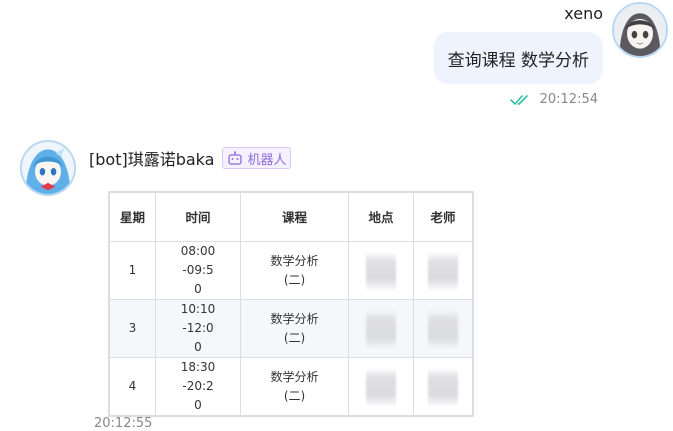  Describe the element at coordinates (132, 386) in the screenshot. I see `cell-day: 4` at that location.